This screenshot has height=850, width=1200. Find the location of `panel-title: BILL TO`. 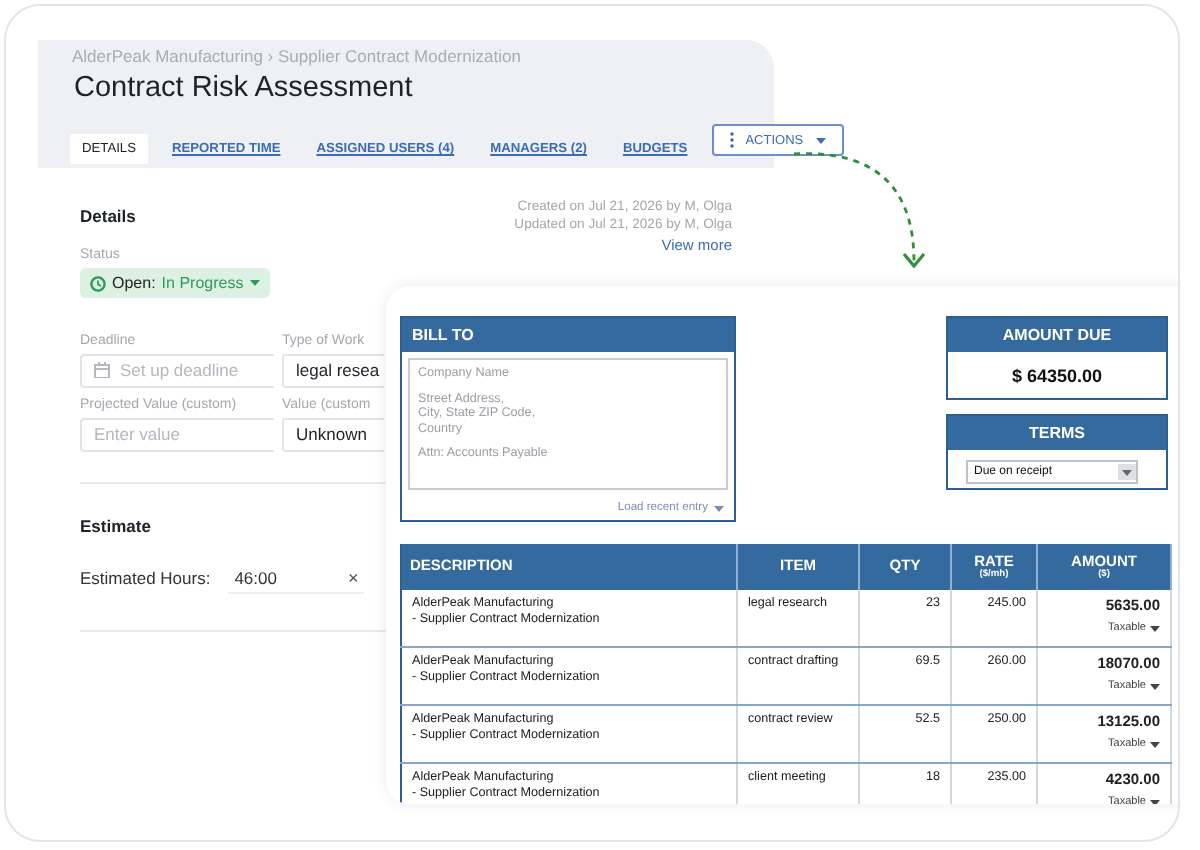

panel-title: BILL TO is located at coordinates (568, 335).